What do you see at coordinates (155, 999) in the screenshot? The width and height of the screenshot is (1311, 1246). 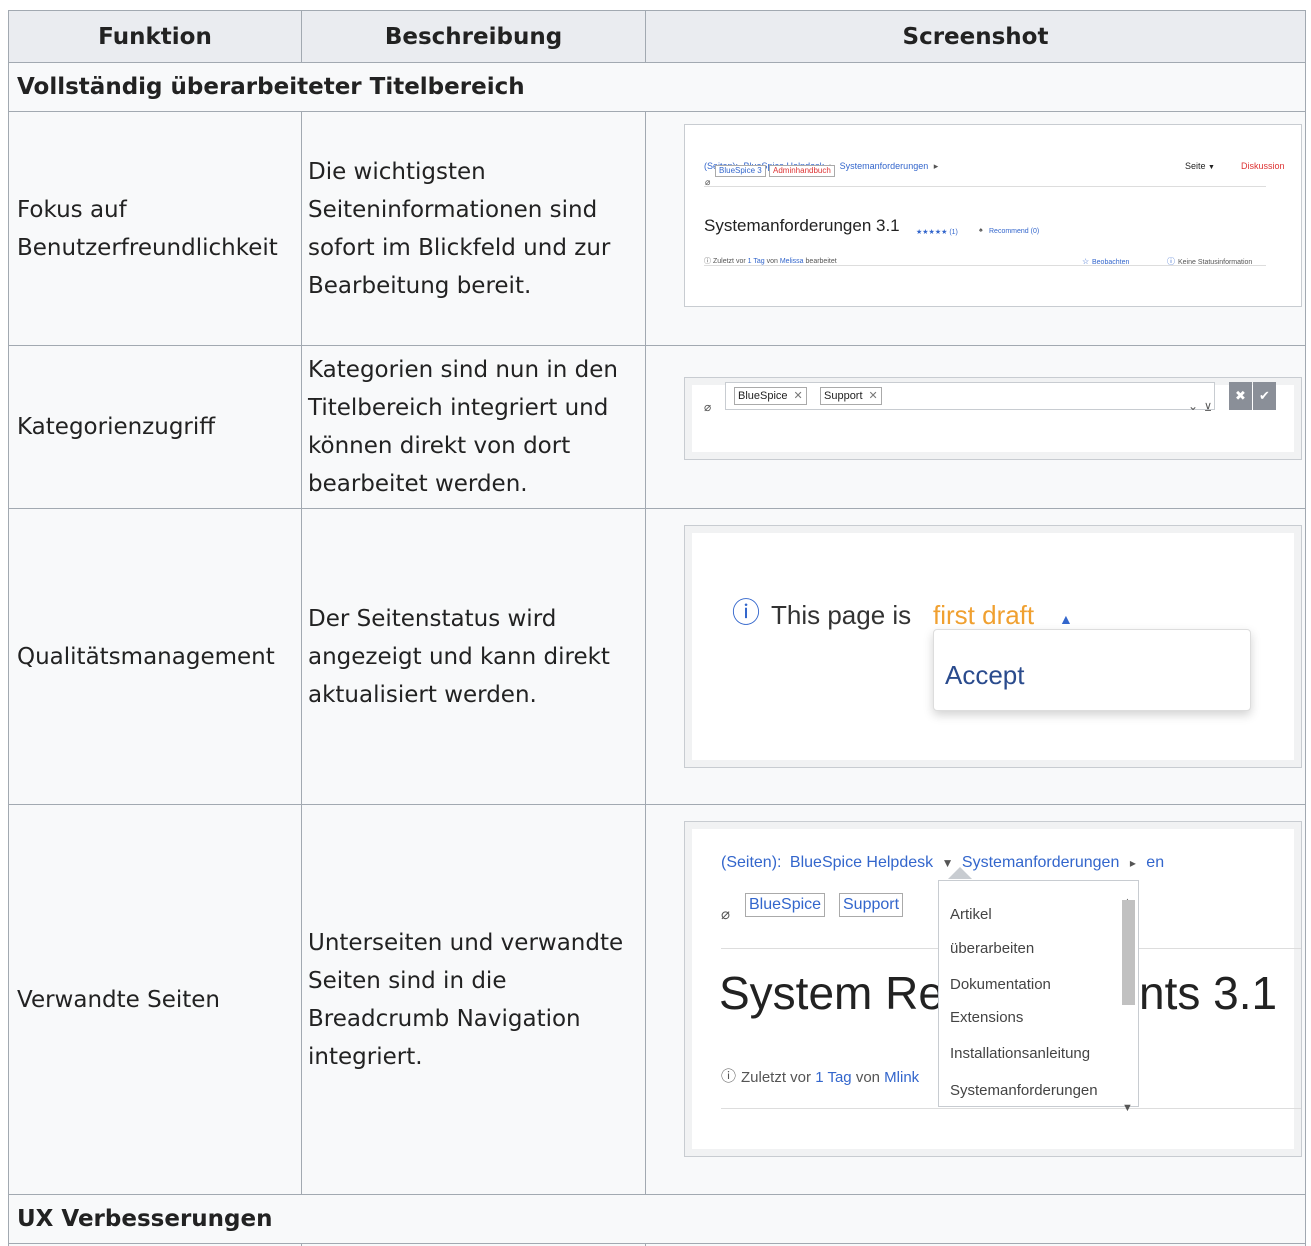 I see `row-label: Verwandte Seiten` at bounding box center [155, 999].